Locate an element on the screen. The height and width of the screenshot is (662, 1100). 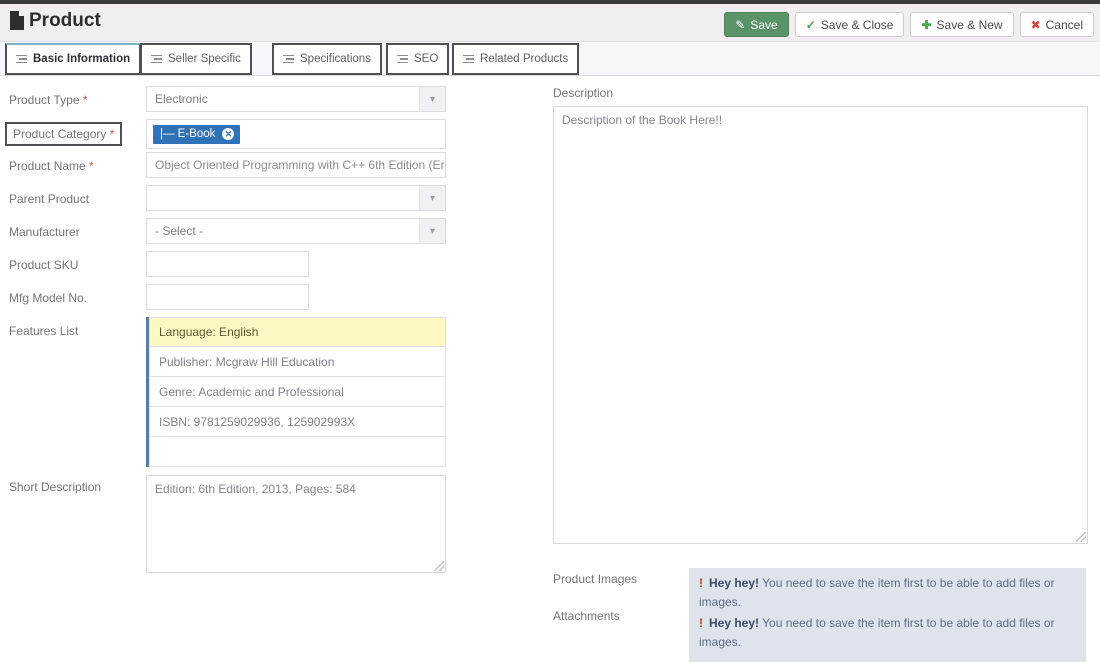
tab-specifications: Specifications is located at coordinates (327, 59).